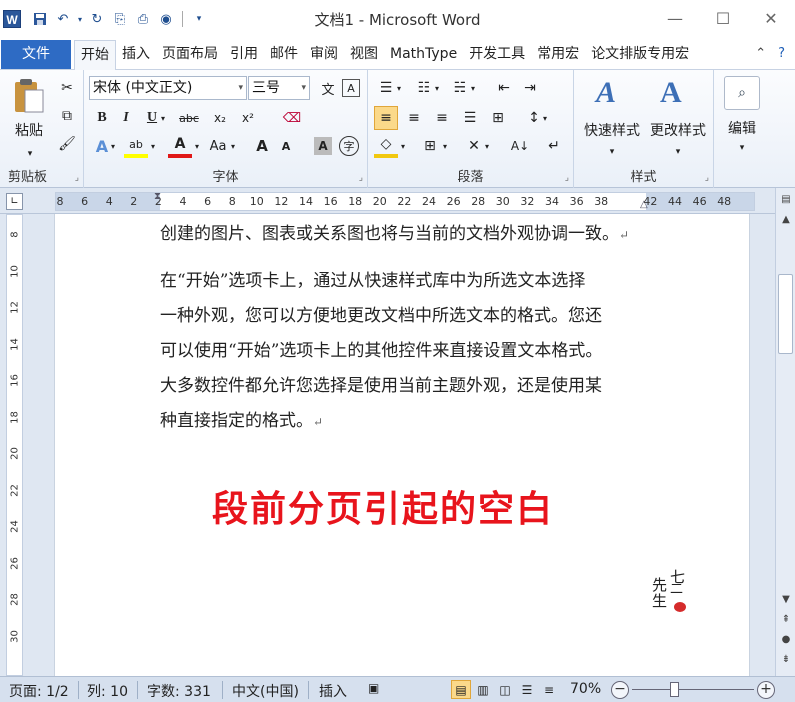 Image resolution: width=795 pixels, height=702 pixels. I want to click on borders-dropdown-icon: ▾, so click(445, 146).